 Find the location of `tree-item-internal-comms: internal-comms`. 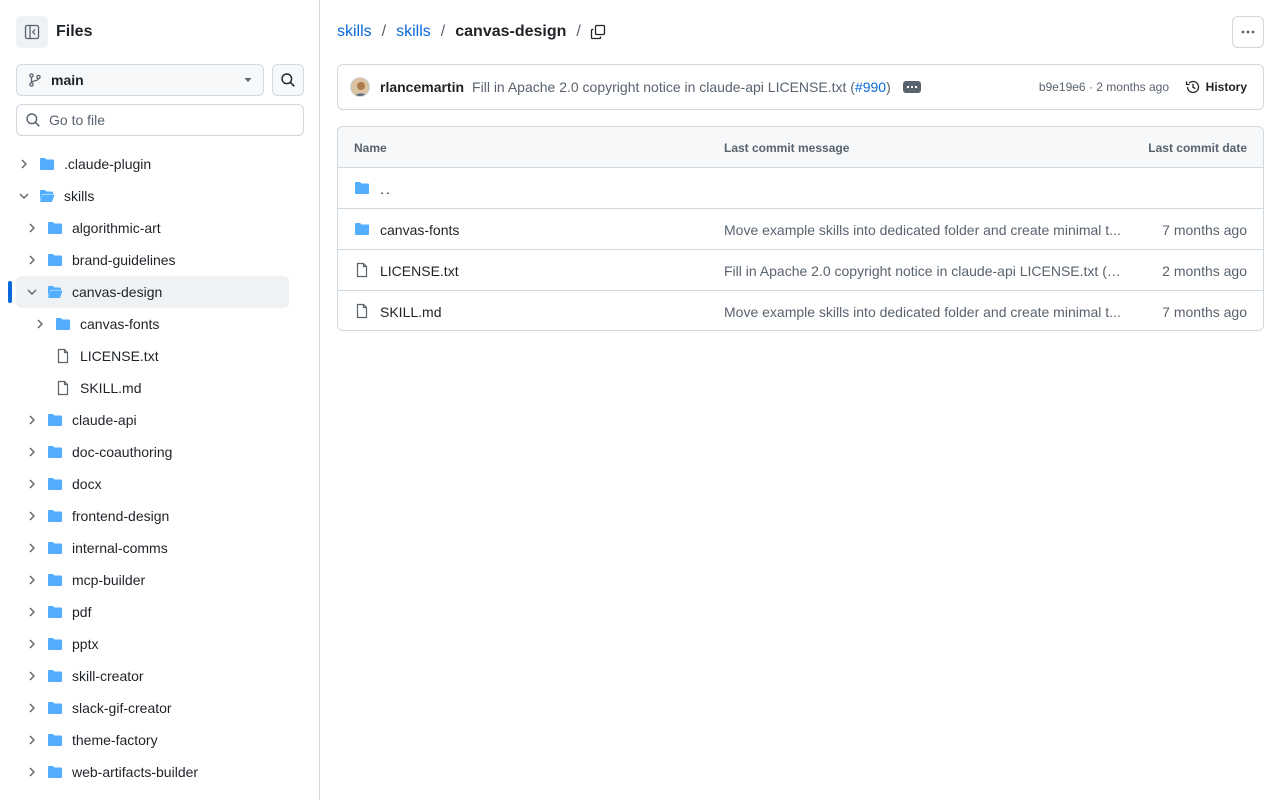

tree-item-internal-comms: internal-comms is located at coordinates (160, 548).